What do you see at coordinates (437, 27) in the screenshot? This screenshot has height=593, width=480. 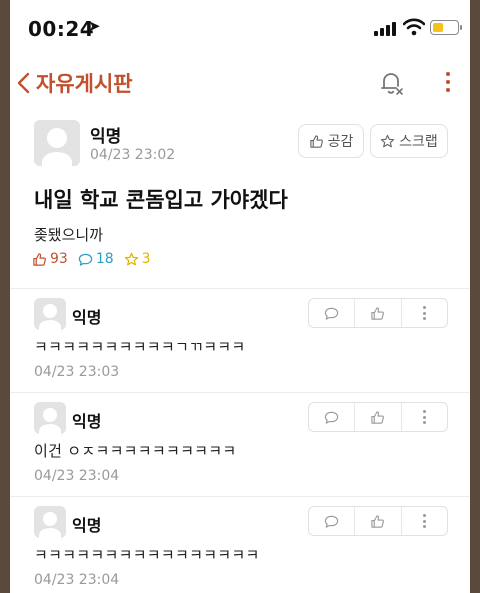 I see `battery-level` at bounding box center [437, 27].